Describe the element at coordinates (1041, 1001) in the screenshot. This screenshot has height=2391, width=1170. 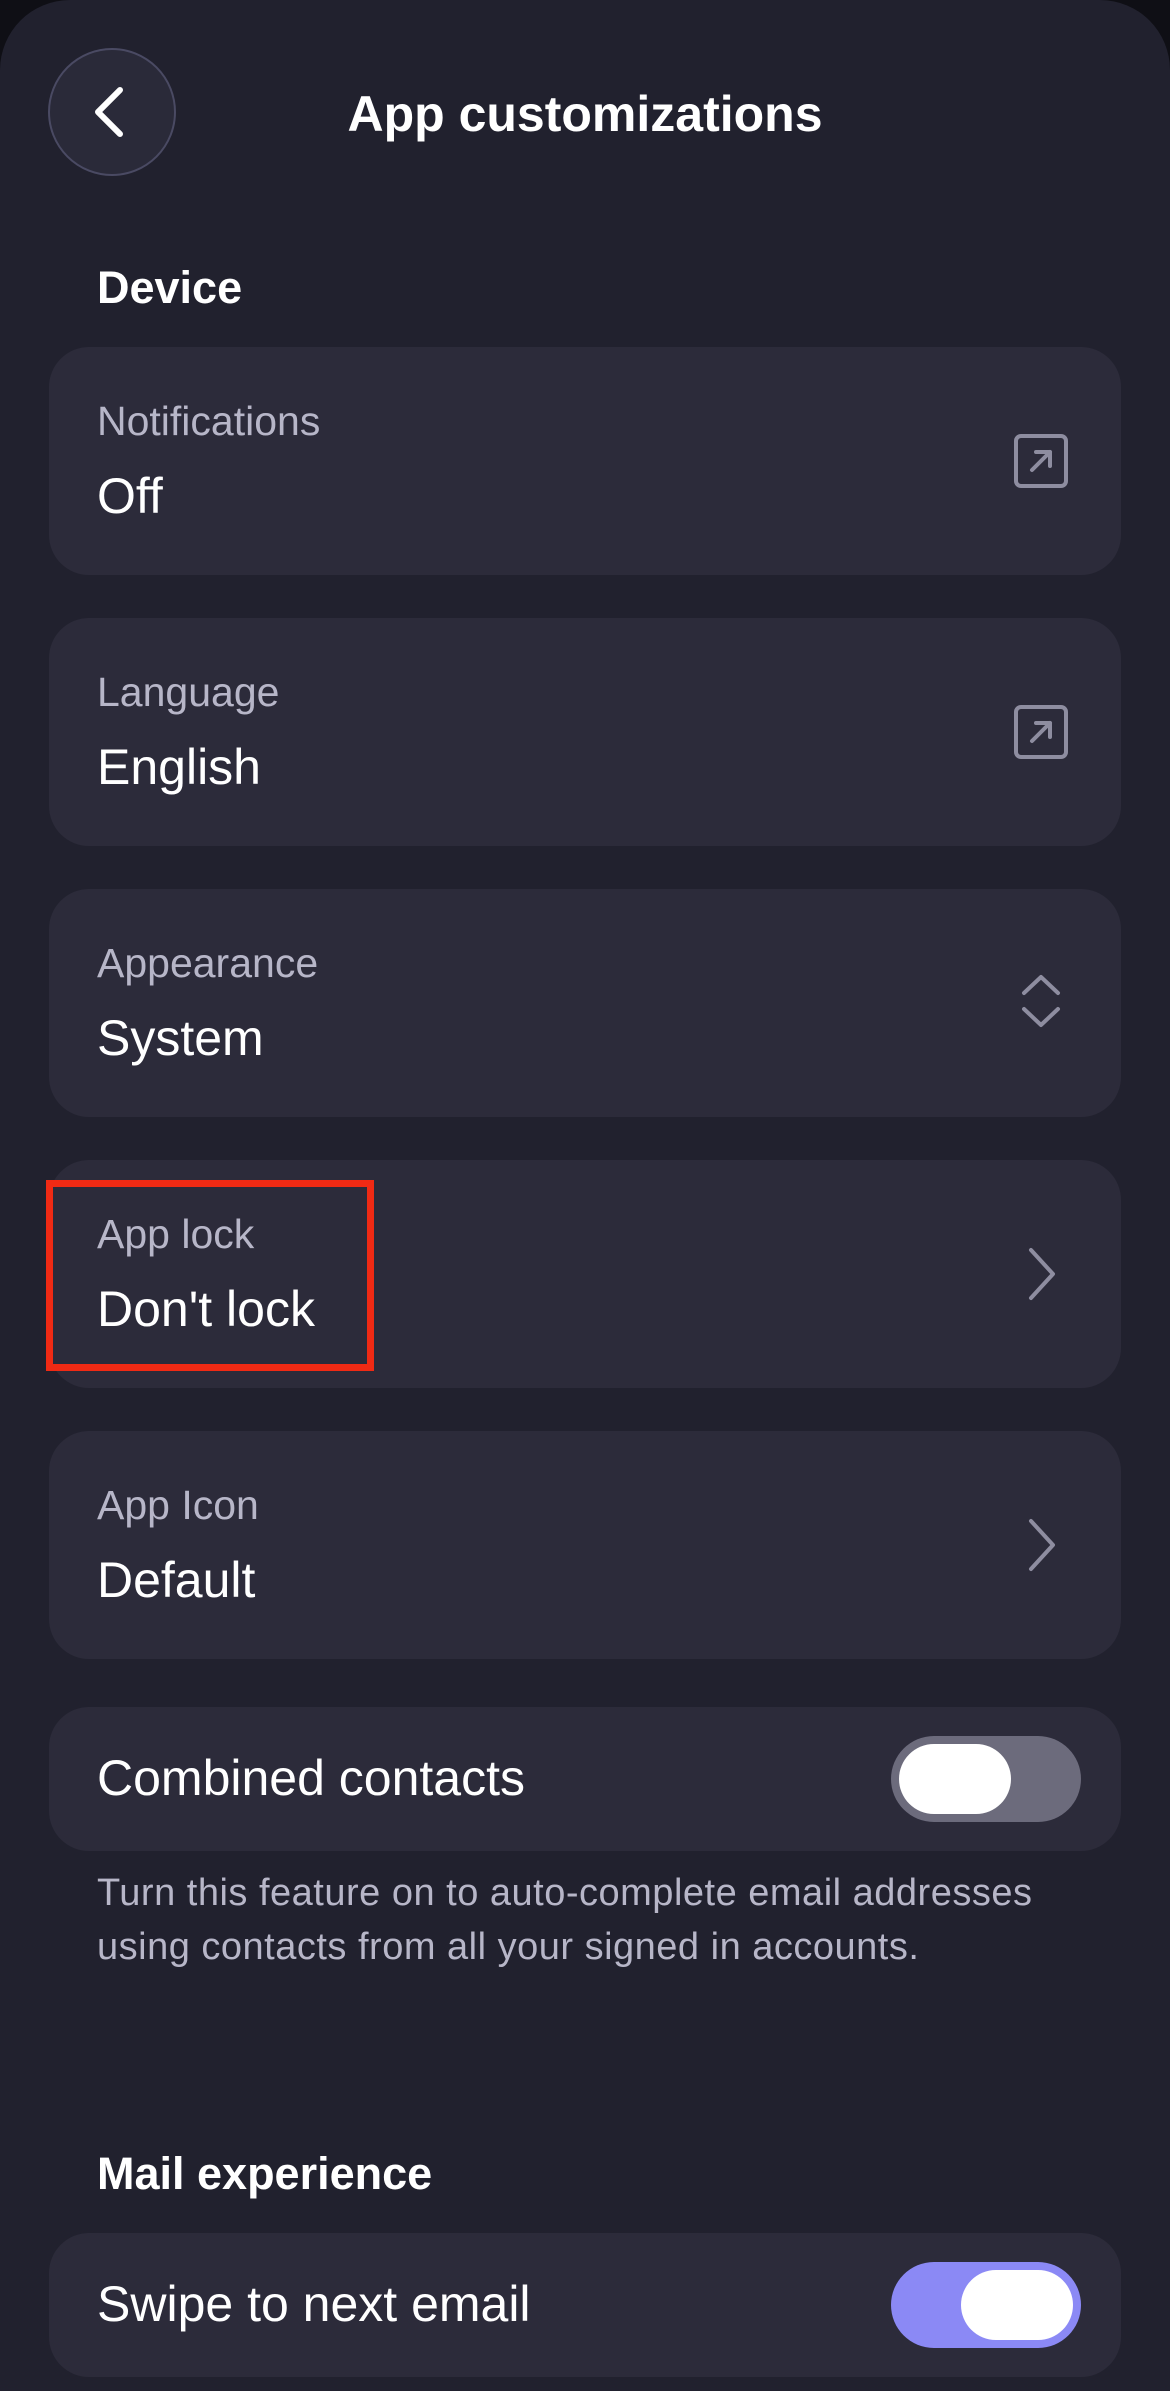
I see `chevron-up-down-icon` at that location.